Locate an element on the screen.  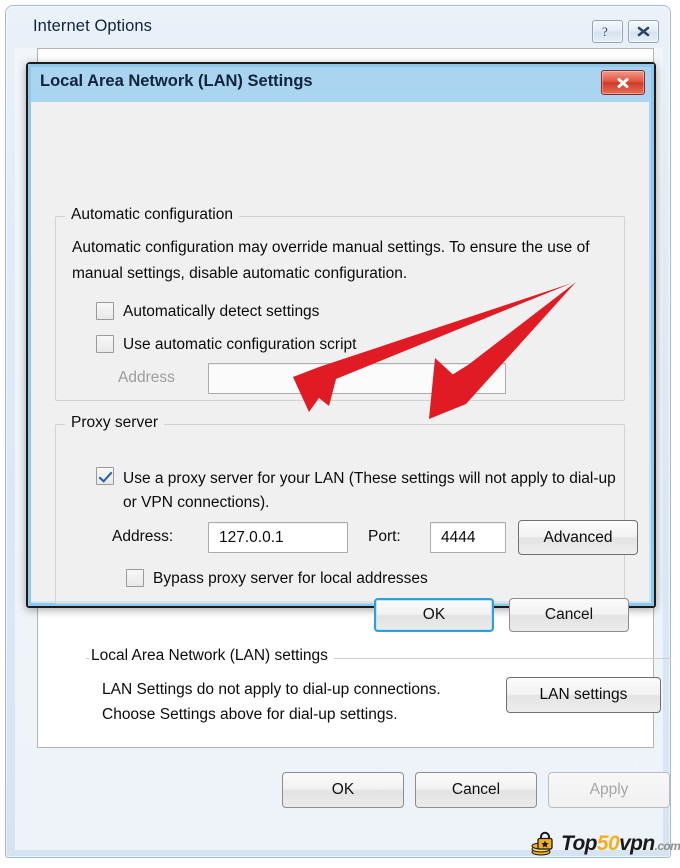
watermark-vpn: vpn is located at coordinates (637, 843).